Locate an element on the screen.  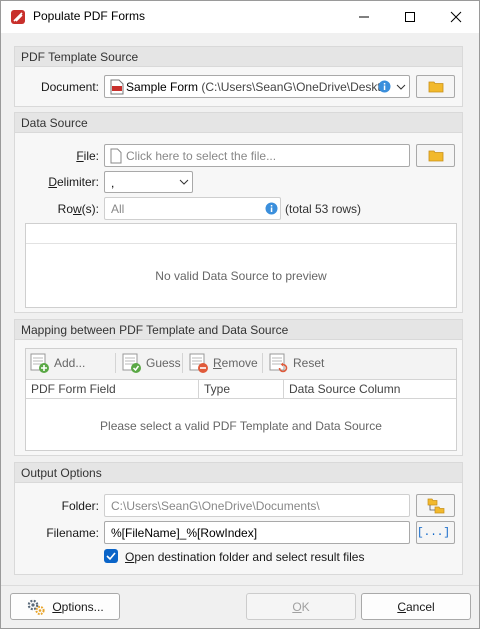
checkmark-icon is located at coordinates (111, 556).